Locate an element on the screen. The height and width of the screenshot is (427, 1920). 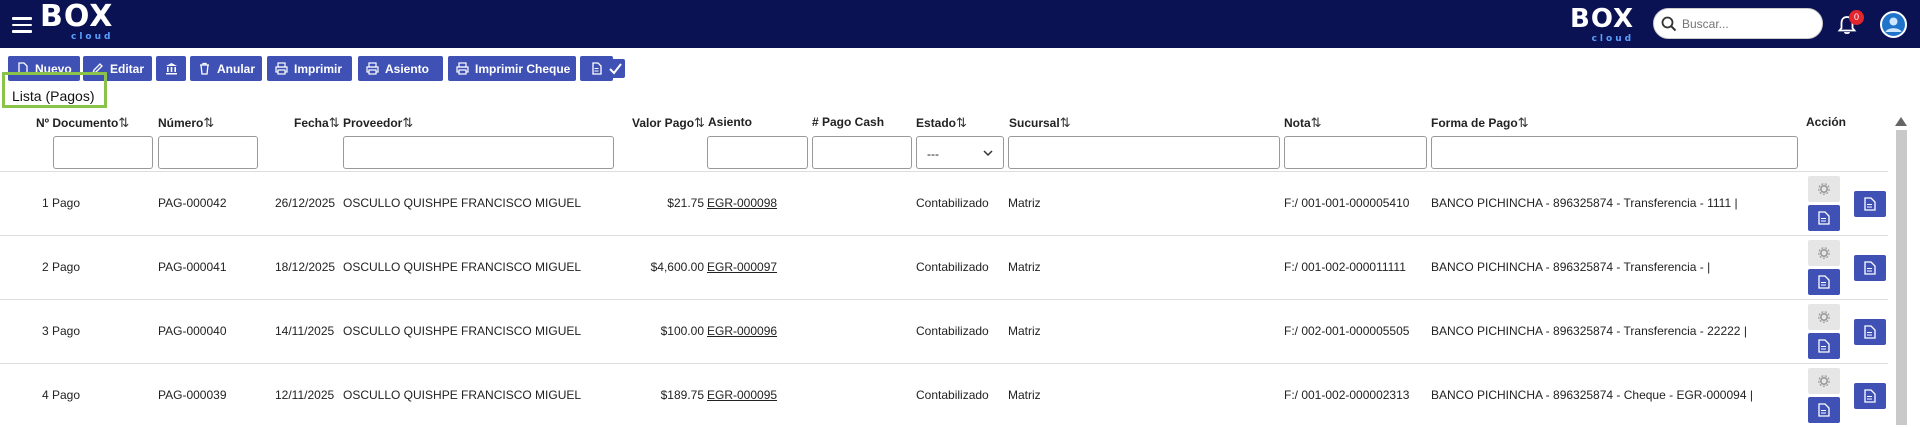
search-input is located at coordinates (1747, 24).